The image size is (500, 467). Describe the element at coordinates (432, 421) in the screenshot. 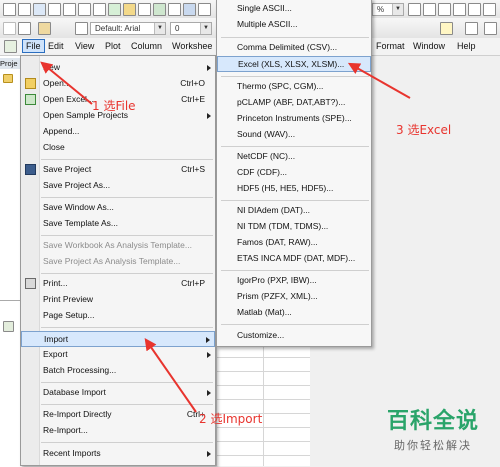

I see `watermark-title: 百科全说` at that location.